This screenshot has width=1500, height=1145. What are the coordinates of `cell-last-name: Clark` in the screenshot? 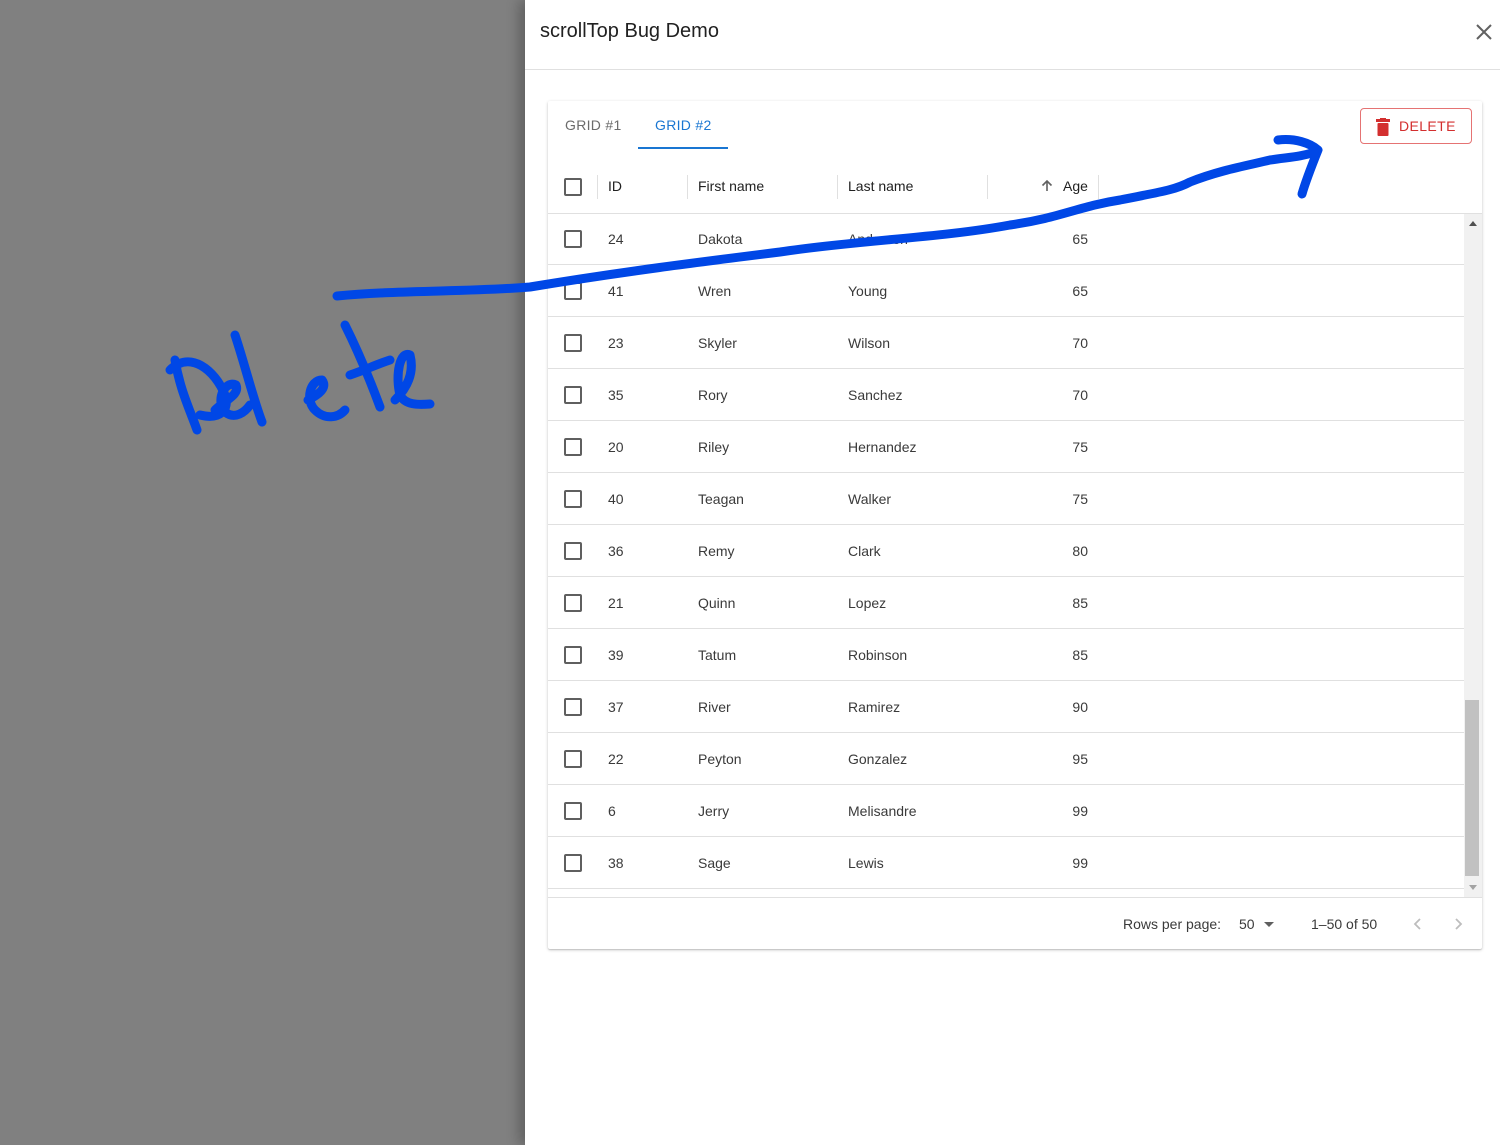 It's located at (864, 551).